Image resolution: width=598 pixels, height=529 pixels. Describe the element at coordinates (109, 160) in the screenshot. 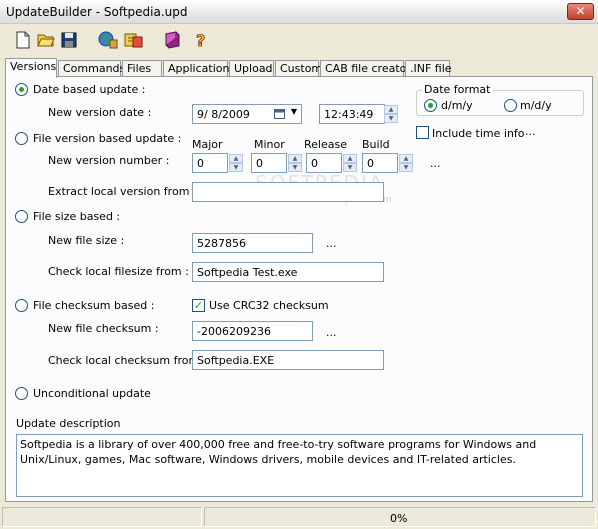

I see `new-version-number-label: New version number :` at that location.